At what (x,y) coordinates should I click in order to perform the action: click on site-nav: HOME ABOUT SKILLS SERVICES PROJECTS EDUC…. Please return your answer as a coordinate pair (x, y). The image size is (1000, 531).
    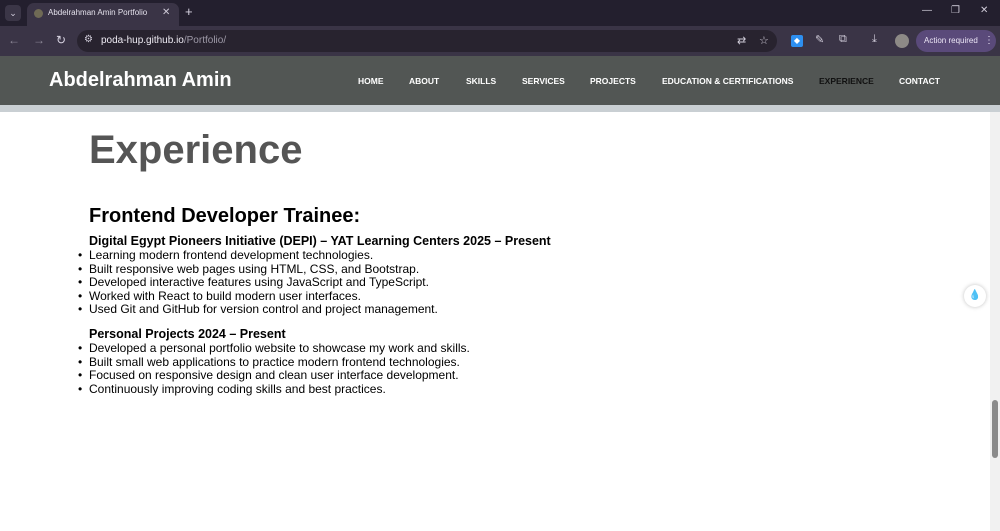
    Looking at the image, I should click on (500, 80).